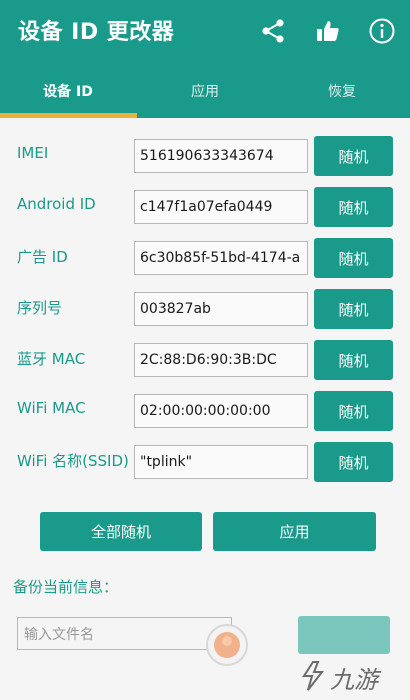 The image size is (410, 700). What do you see at coordinates (51, 359) in the screenshot?
I see `field-label: 蓝牙 MAC` at bounding box center [51, 359].